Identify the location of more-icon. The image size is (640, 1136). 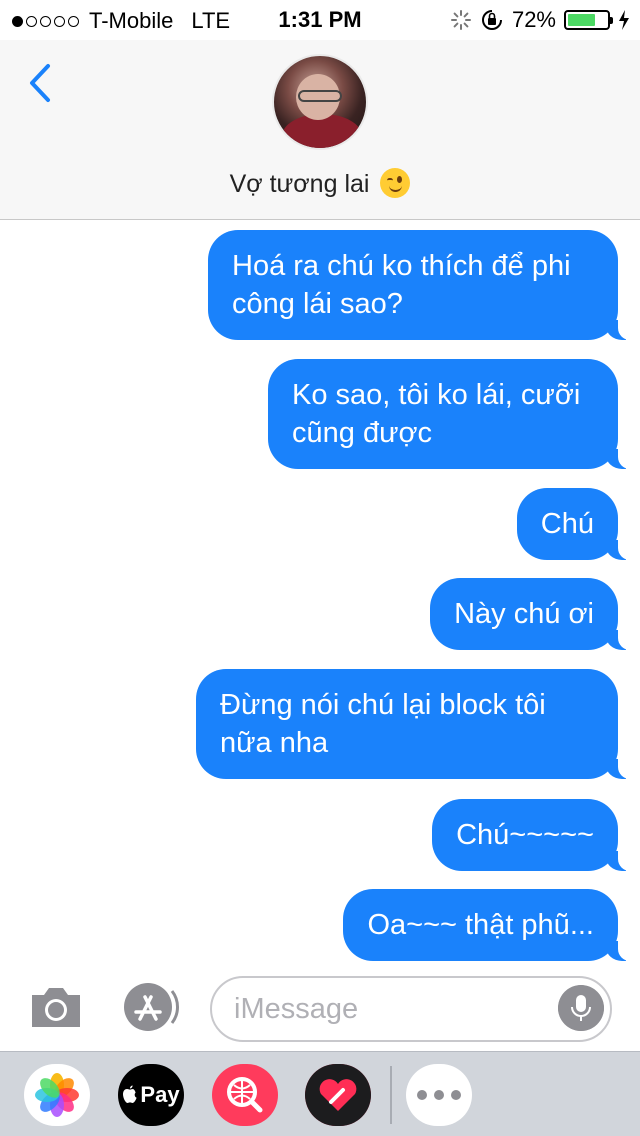
(439, 1095).